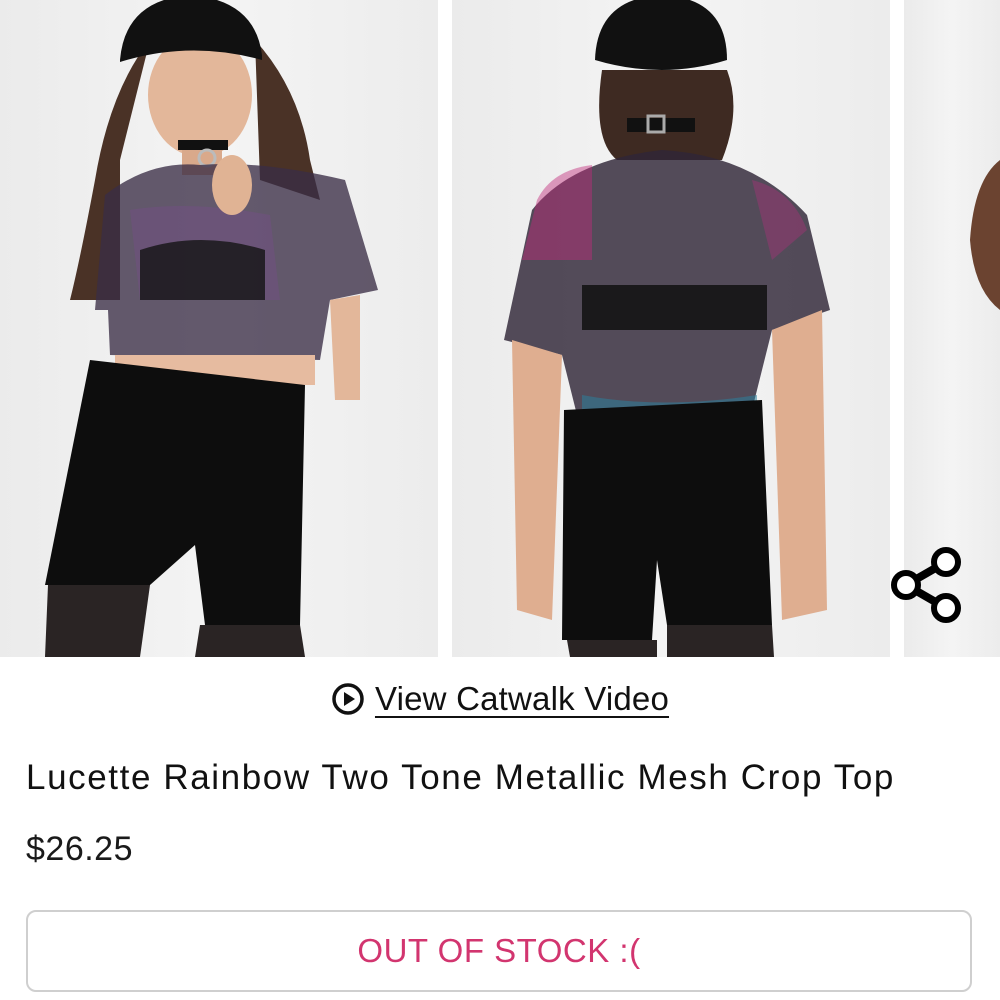 The height and width of the screenshot is (1000, 1000). What do you see at coordinates (927, 585) in the screenshot?
I see `share-icon` at bounding box center [927, 585].